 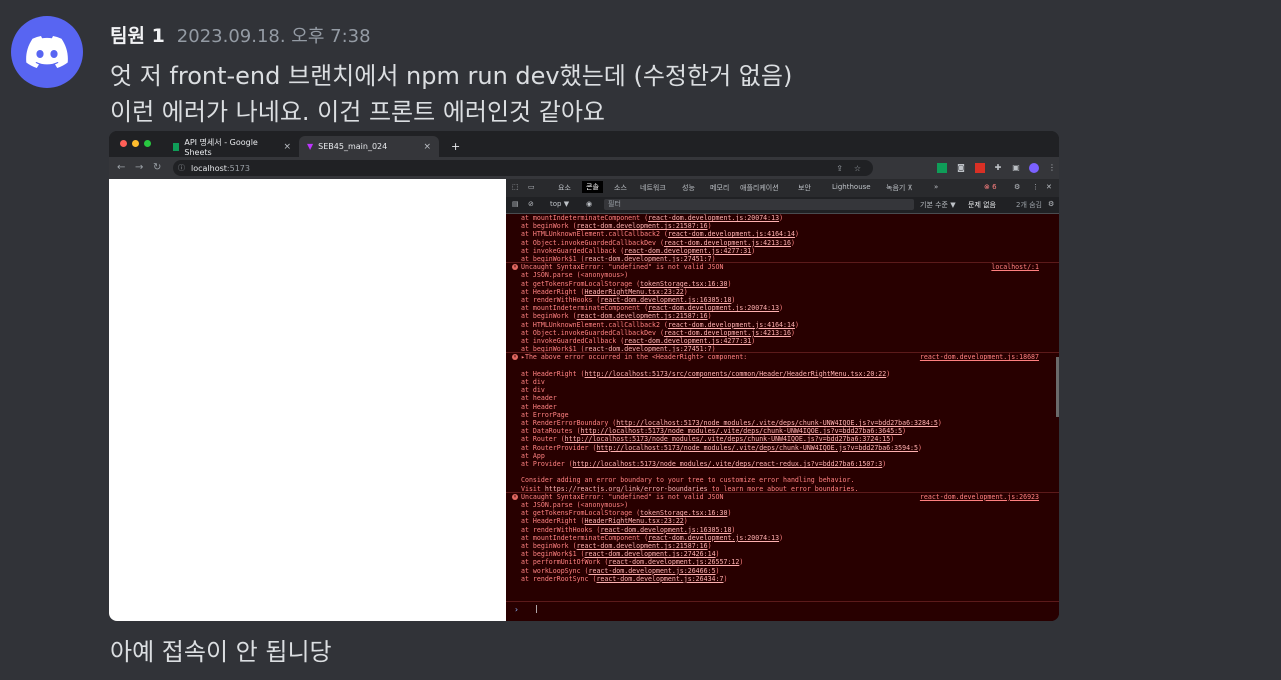 What do you see at coordinates (157, 167) in the screenshot?
I see `reload-icon: ↻` at bounding box center [157, 167].